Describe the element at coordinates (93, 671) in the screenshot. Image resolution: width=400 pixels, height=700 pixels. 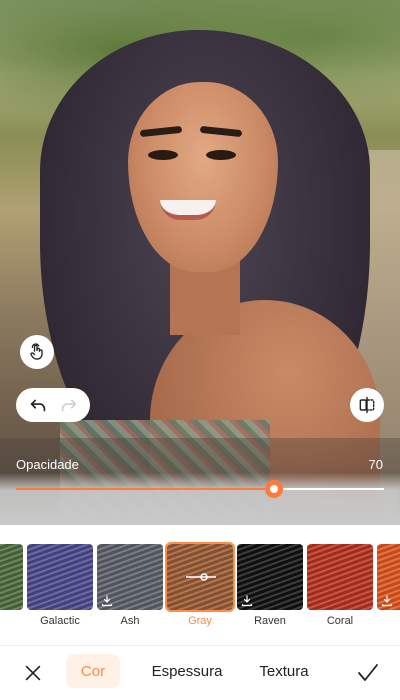
I see `tab-cor: Cor` at that location.